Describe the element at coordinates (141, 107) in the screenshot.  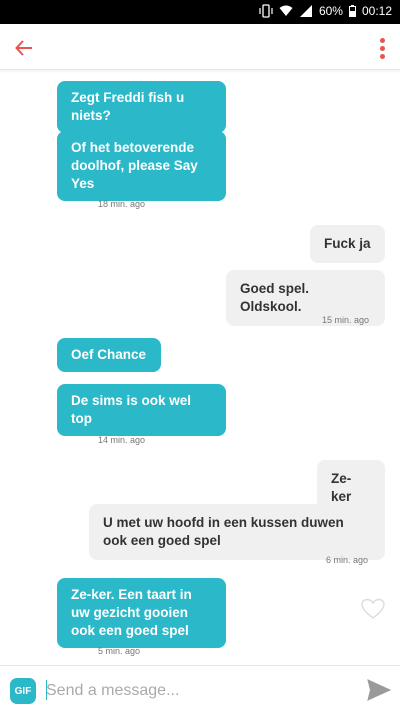
I see `incoming-message: Zegt Freddi fish u niets?` at that location.